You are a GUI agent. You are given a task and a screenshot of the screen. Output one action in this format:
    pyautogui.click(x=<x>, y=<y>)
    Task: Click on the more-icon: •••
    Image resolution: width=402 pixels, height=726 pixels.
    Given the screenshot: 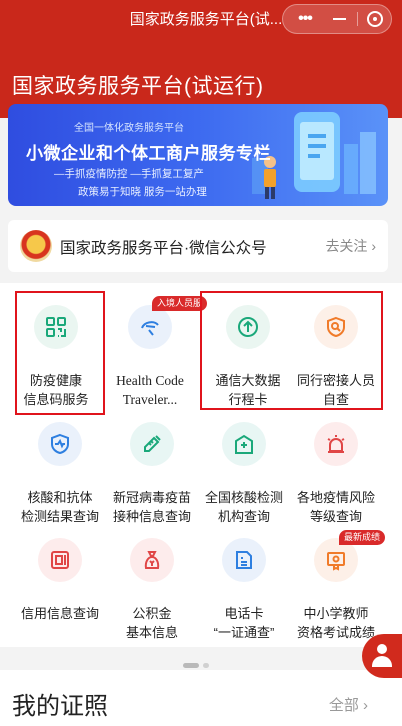 What is the action you would take?
    pyautogui.click(x=305, y=19)
    